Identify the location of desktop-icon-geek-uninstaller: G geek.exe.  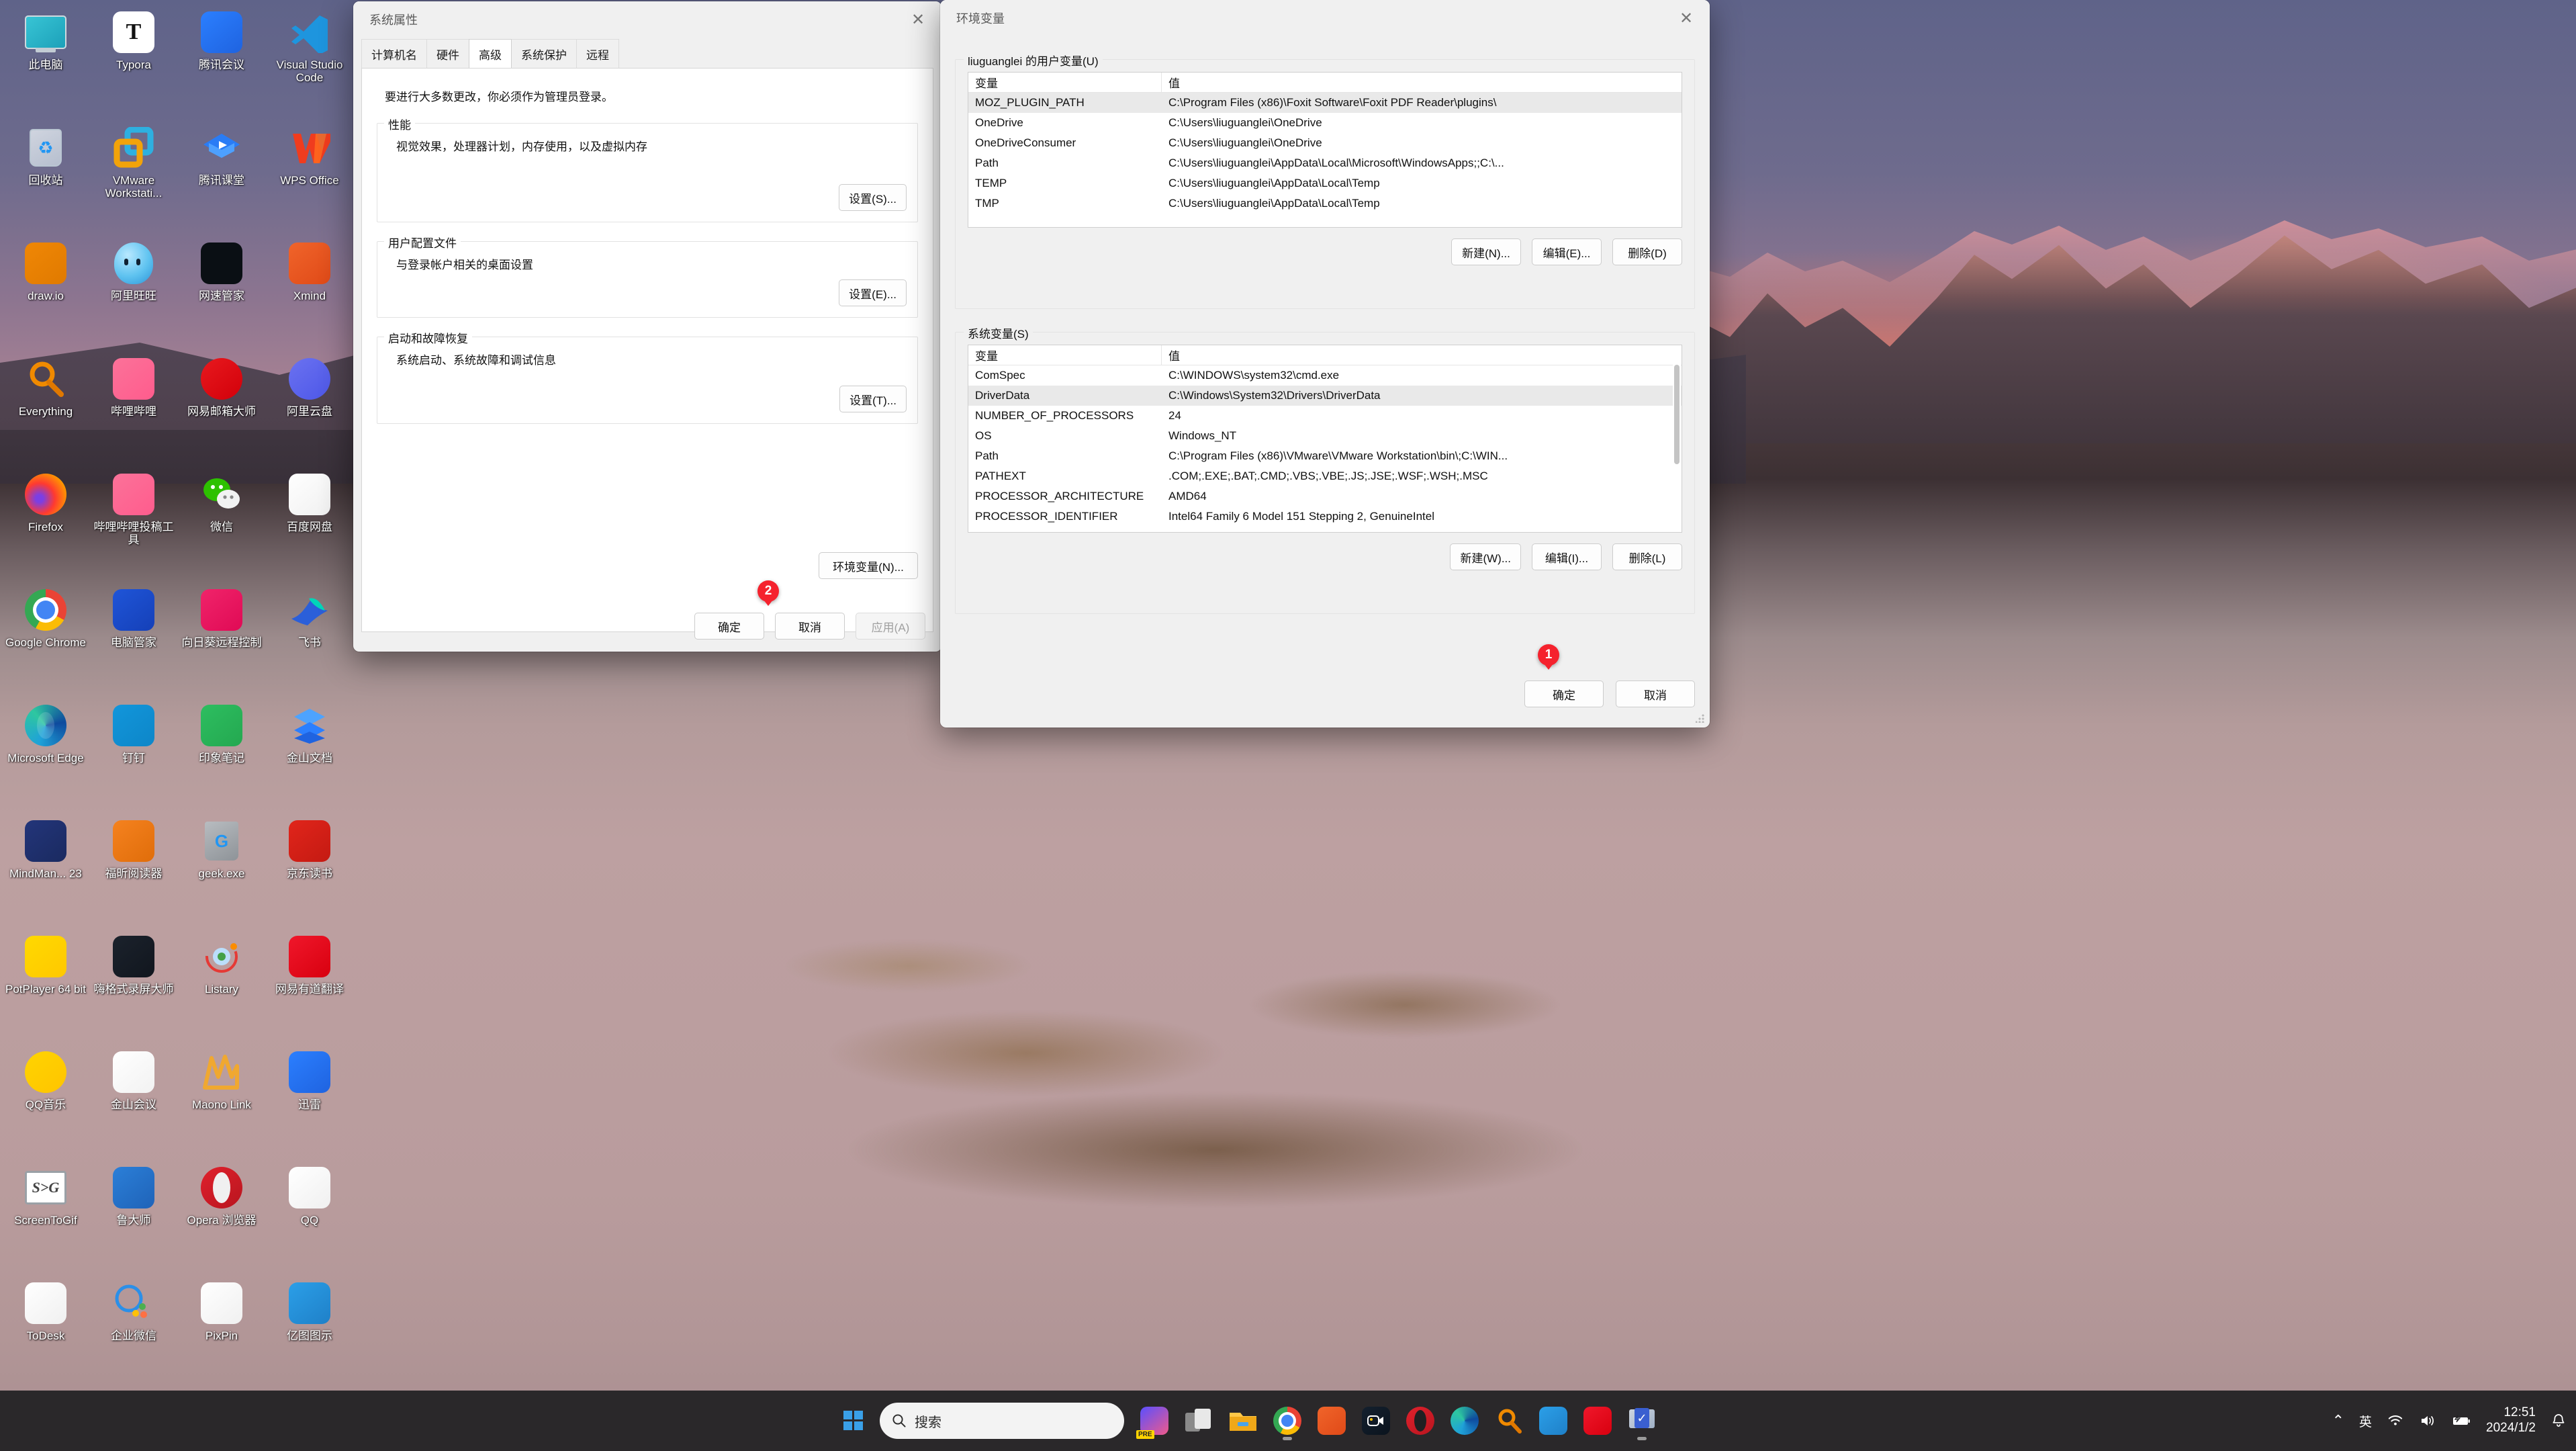
(222, 849).